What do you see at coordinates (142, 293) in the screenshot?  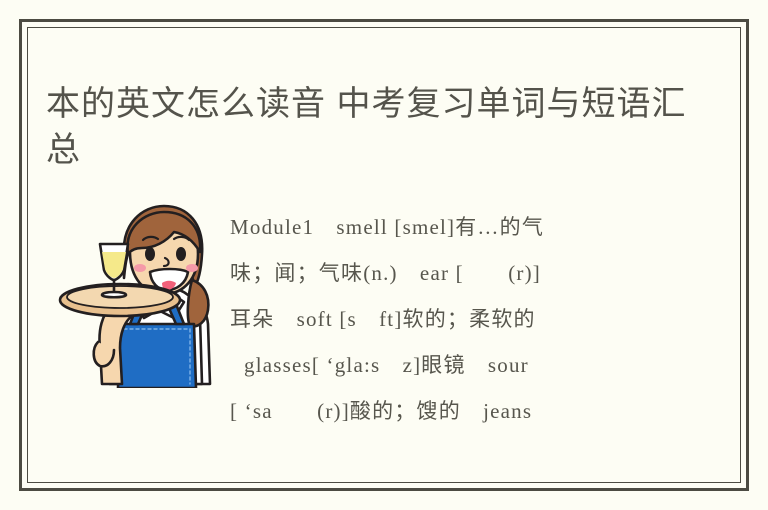 I see `waitress-with-tray-illustration` at bounding box center [142, 293].